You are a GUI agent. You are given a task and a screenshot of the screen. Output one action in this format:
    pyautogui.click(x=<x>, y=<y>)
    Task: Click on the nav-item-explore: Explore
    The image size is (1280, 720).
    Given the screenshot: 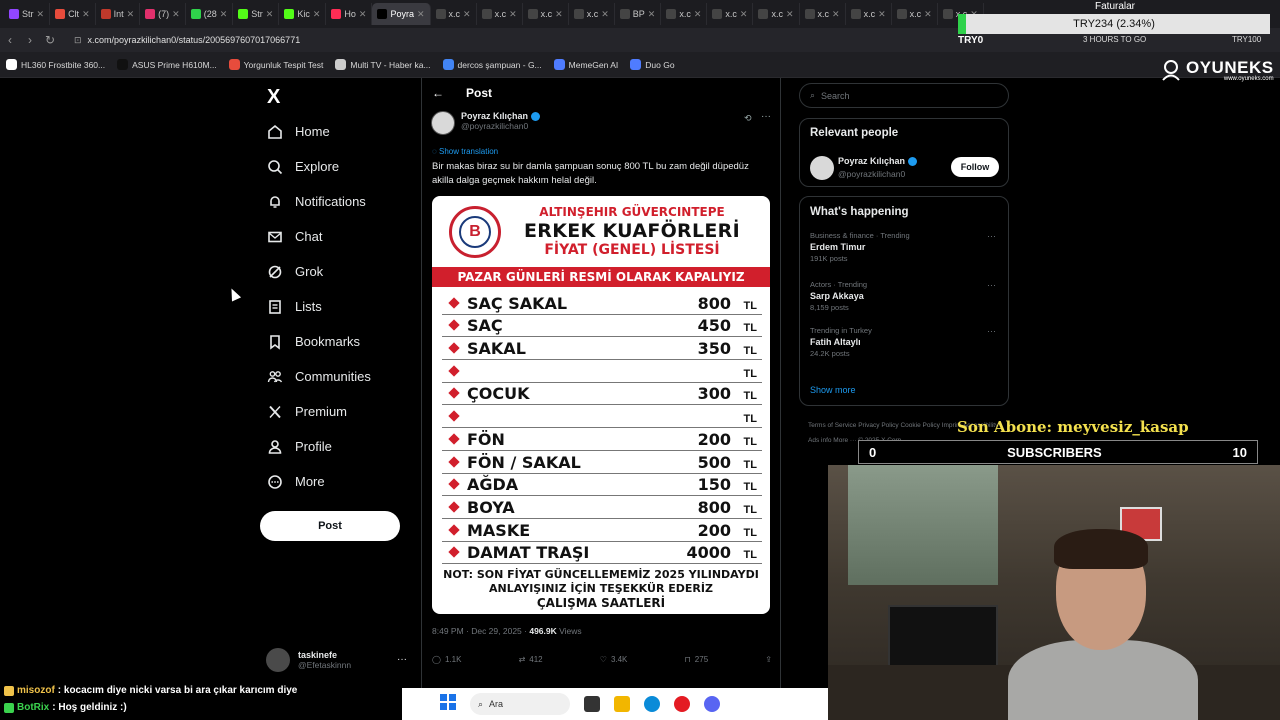 What is the action you would take?
    pyautogui.click(x=318, y=166)
    